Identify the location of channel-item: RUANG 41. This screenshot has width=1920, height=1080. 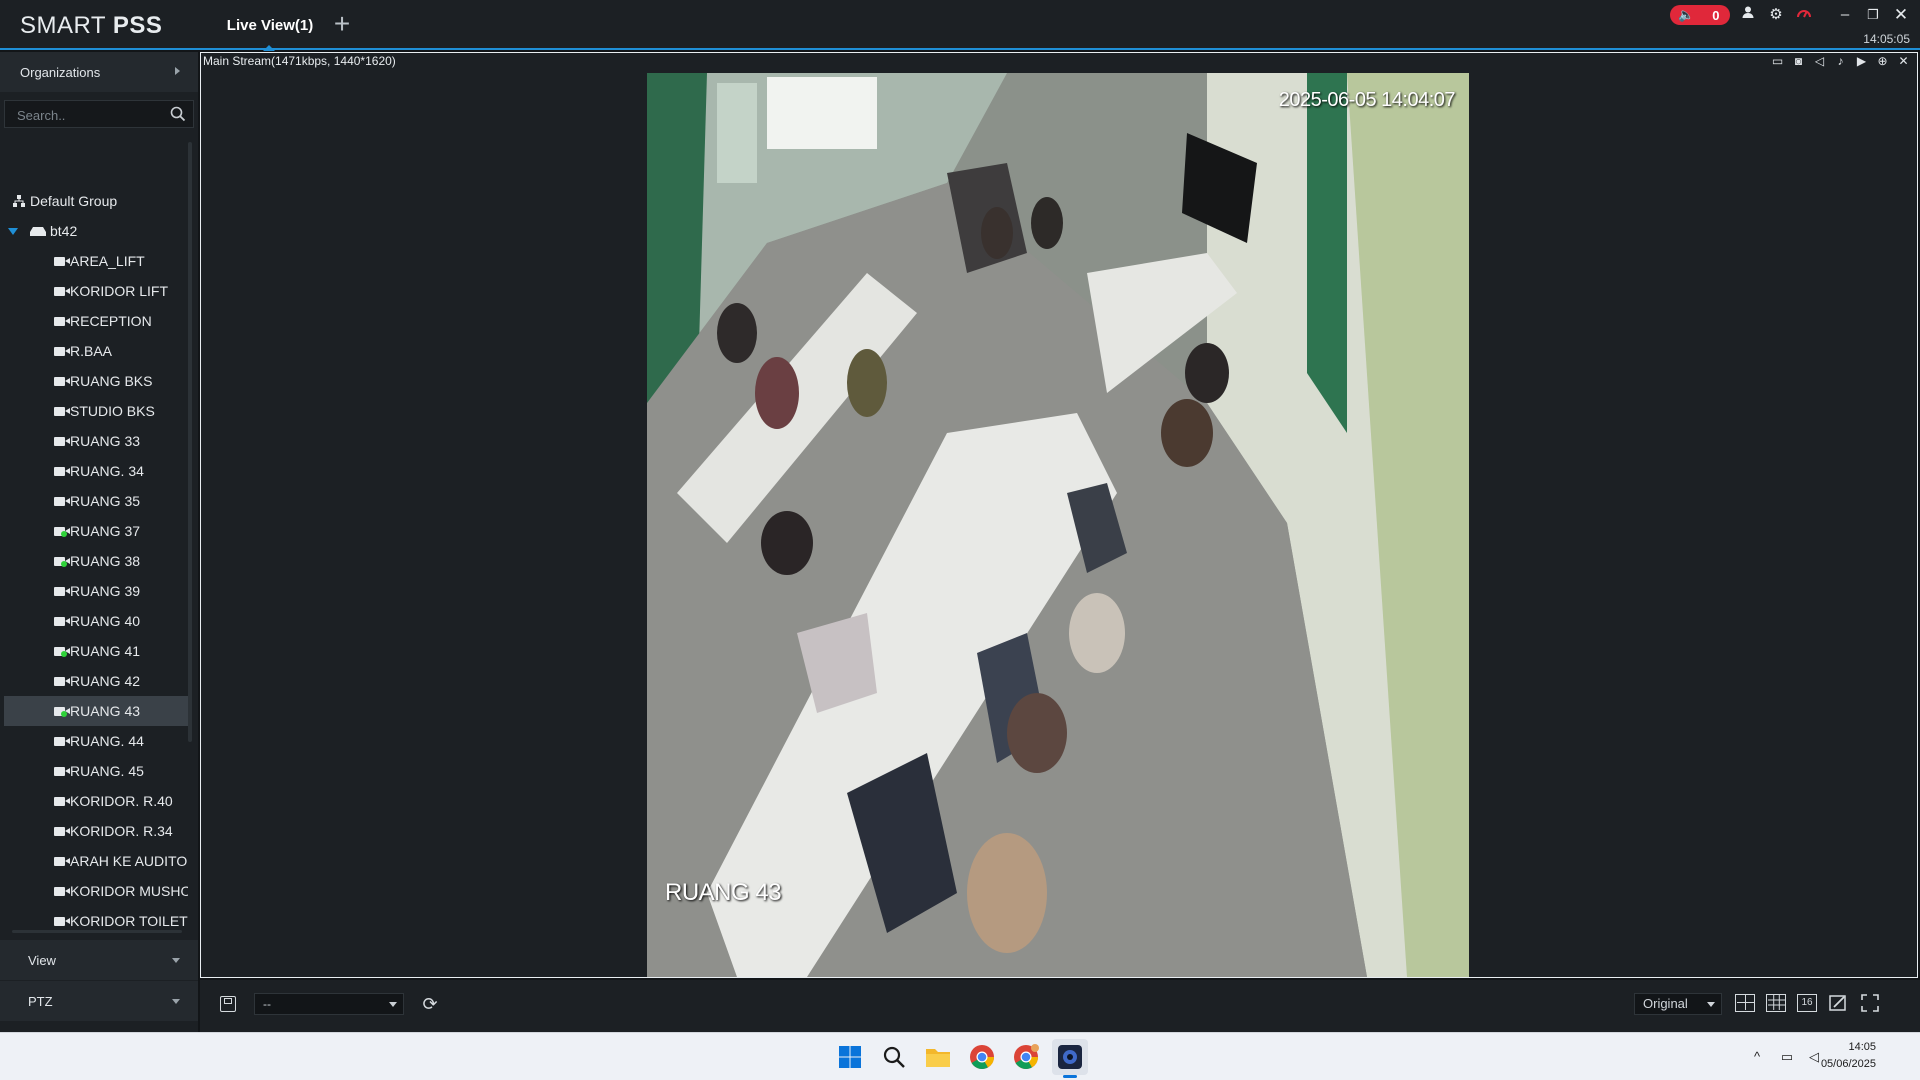
(96, 651).